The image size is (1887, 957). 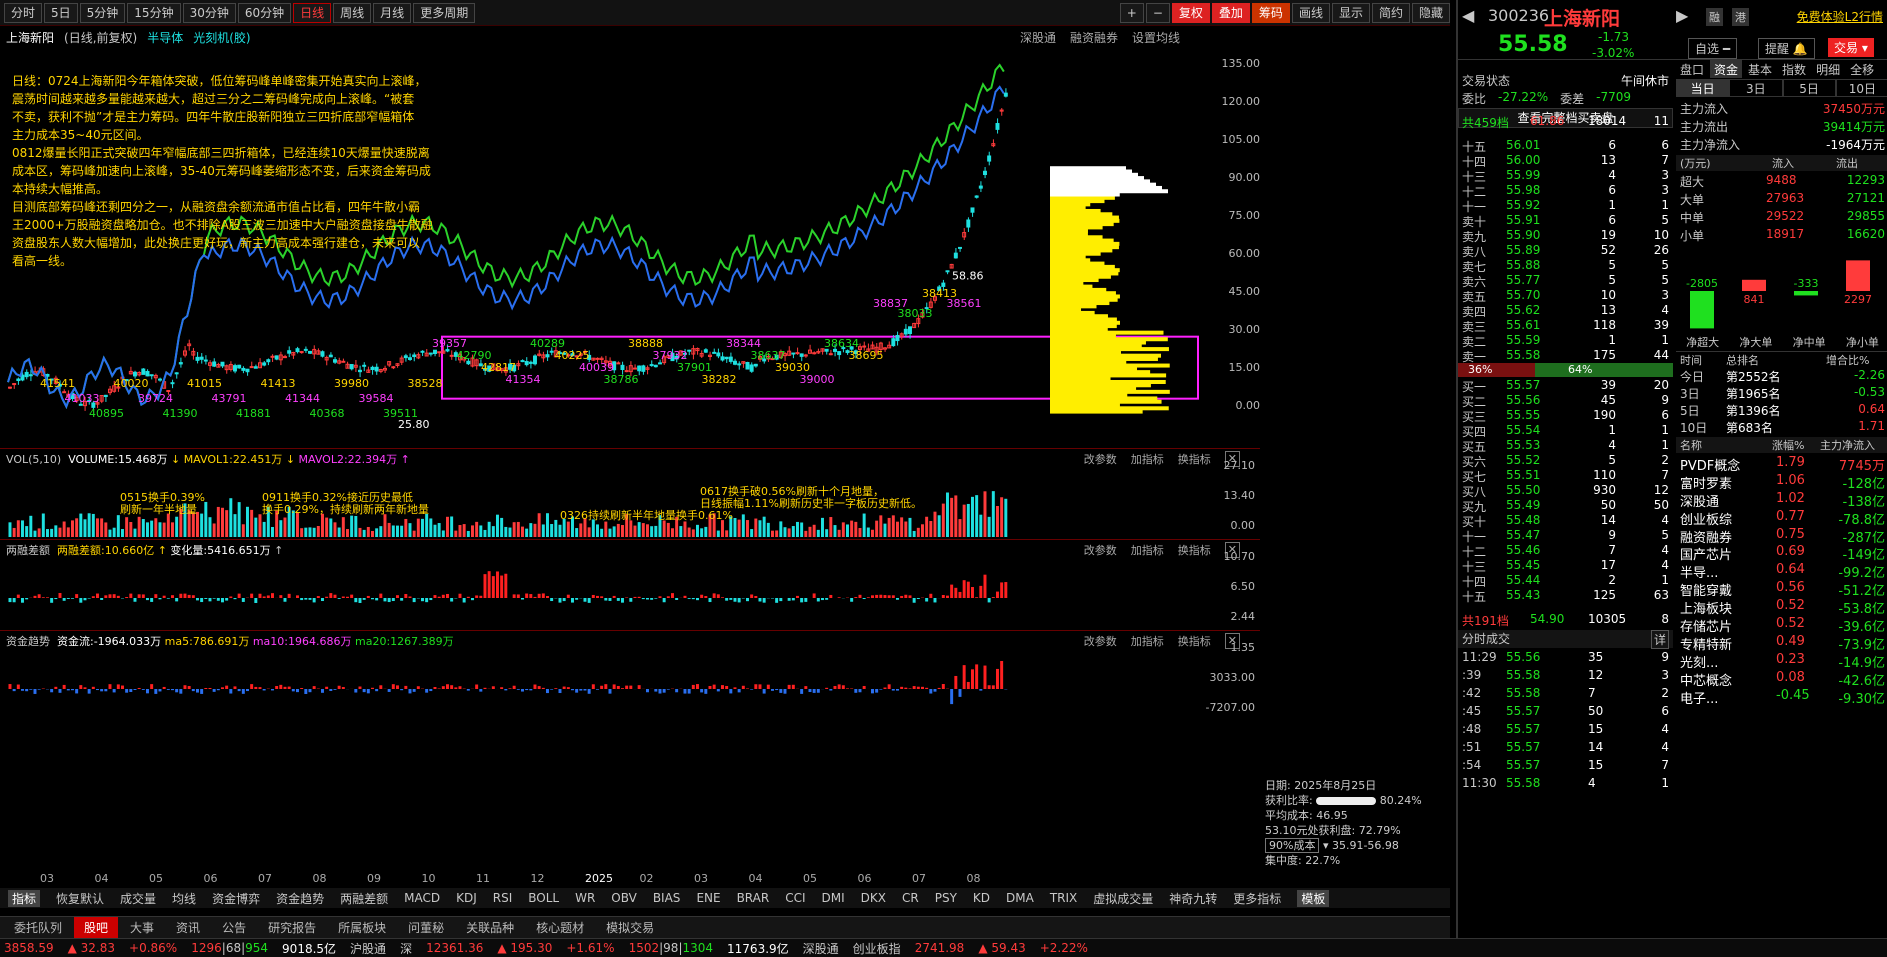 I want to click on fund-subtab-3: 10日, so click(x=1861, y=88).